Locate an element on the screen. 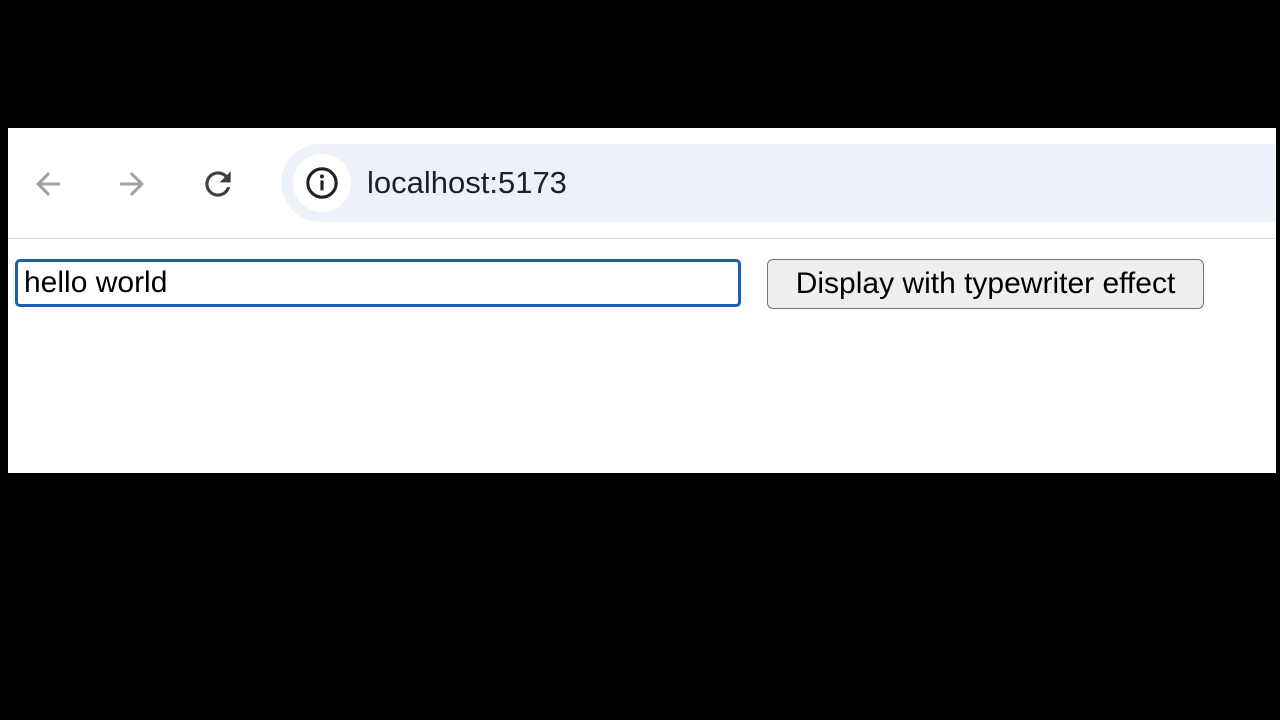  url-text: localhost:5173 is located at coordinates (467, 182).